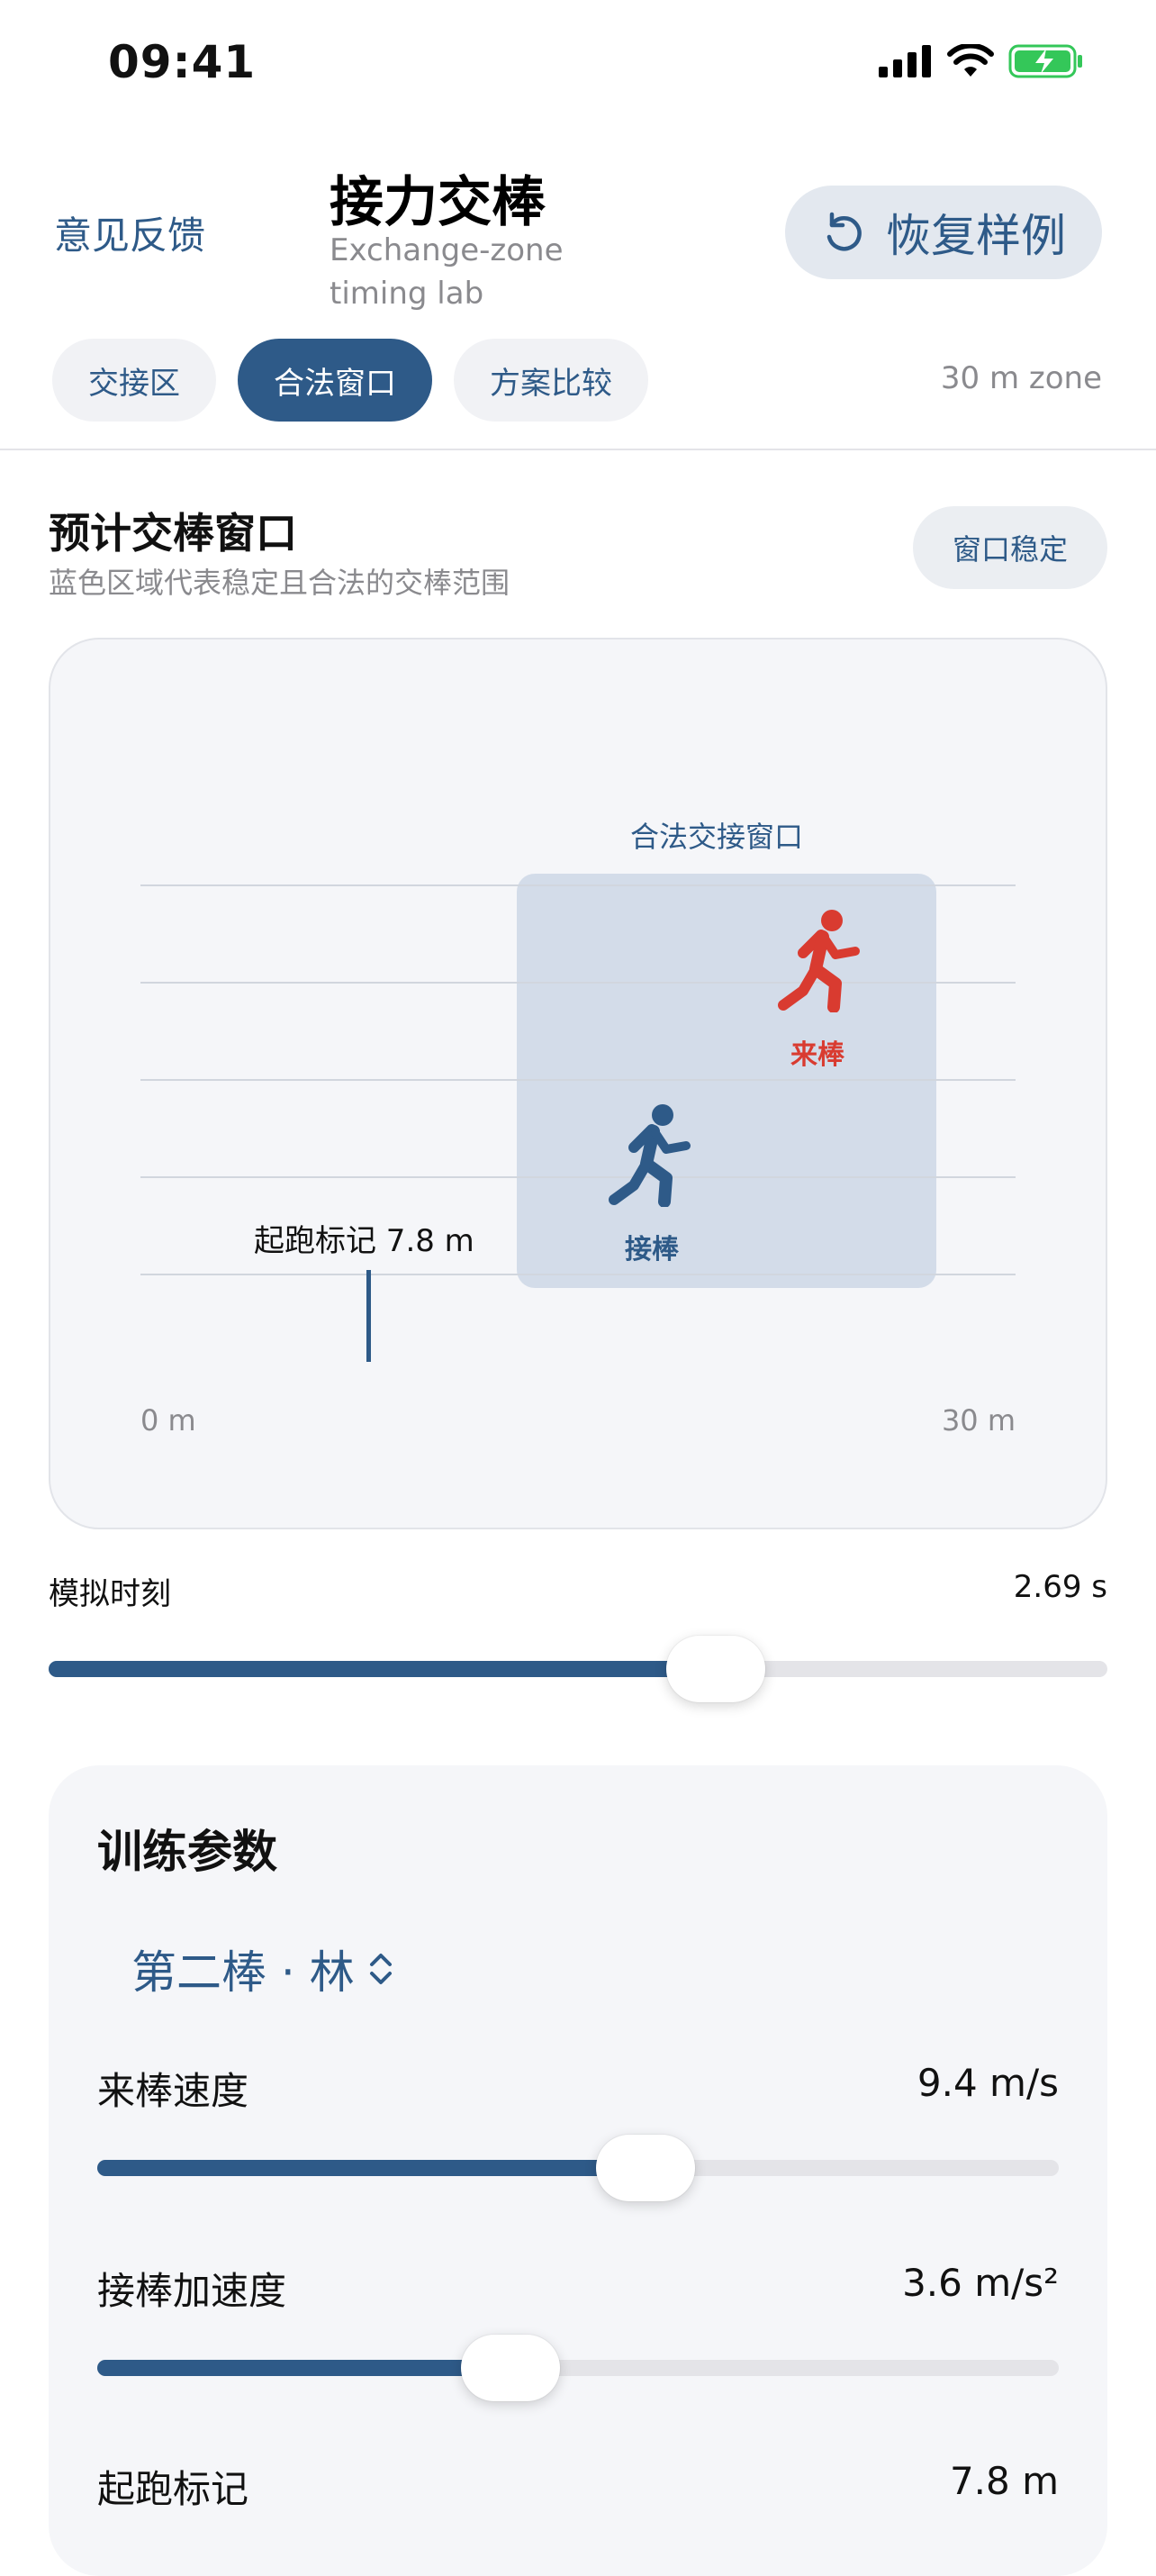  Describe the element at coordinates (578, 2368) in the screenshot. I see `receiver-accel-slider` at that location.